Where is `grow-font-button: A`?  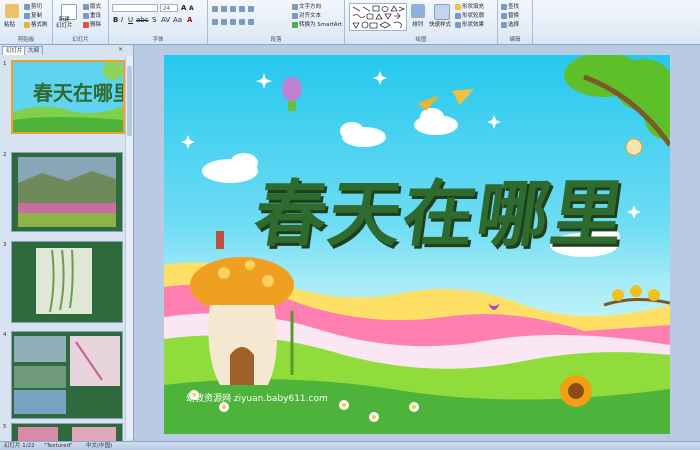
grow-font-button: A is located at coordinates (183, 8).